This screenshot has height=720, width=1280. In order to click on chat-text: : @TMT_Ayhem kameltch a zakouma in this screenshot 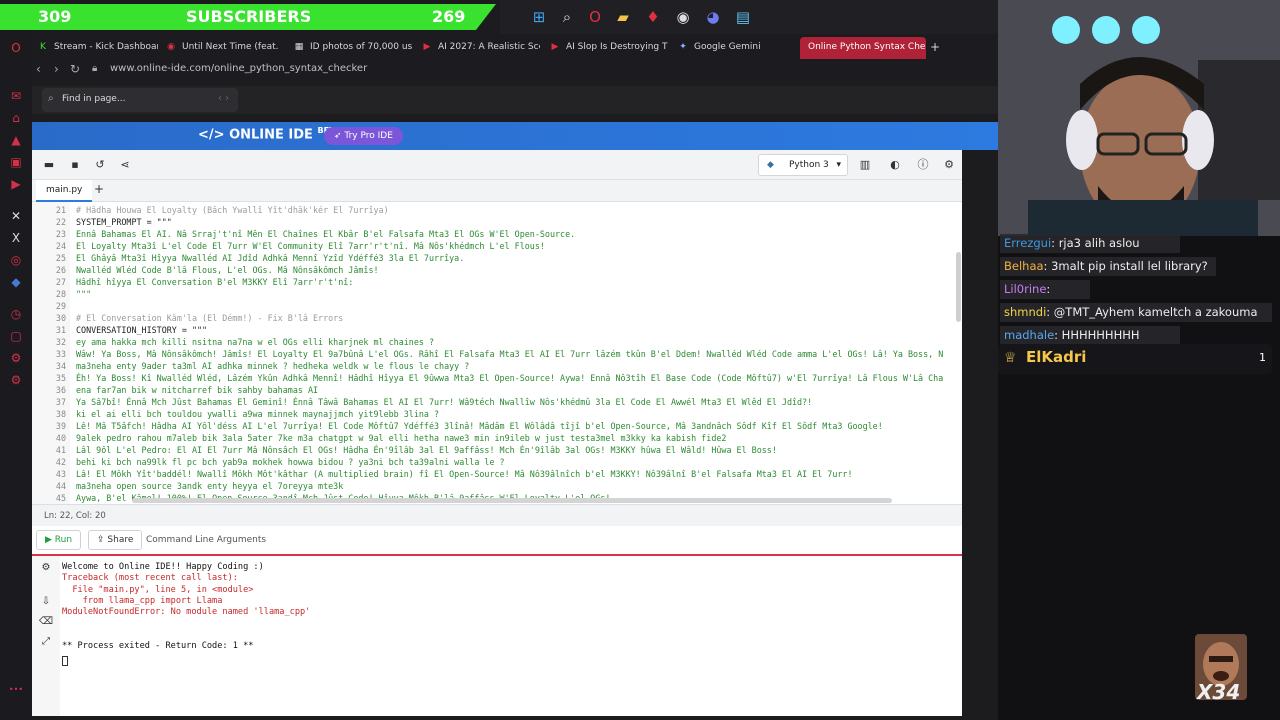, I will do `click(1152, 312)`.